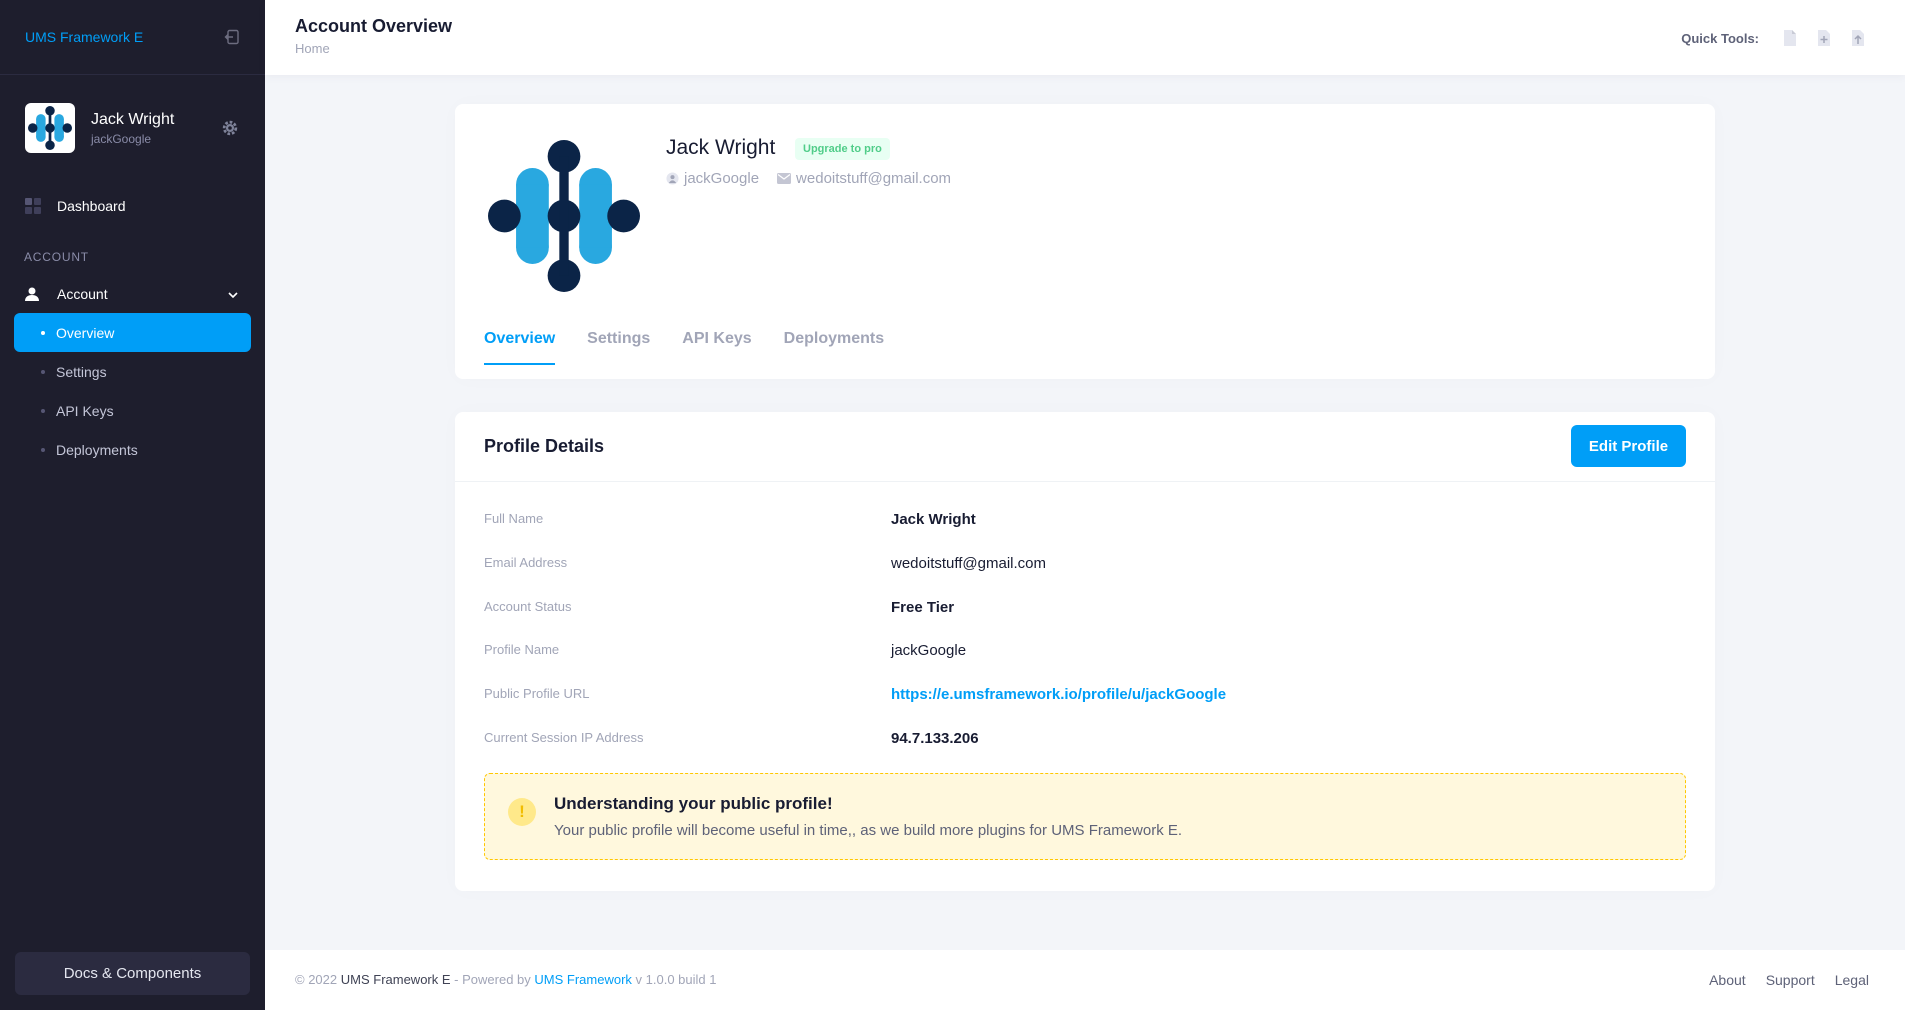  What do you see at coordinates (721, 147) in the screenshot?
I see `profile-name: Jack Wright` at bounding box center [721, 147].